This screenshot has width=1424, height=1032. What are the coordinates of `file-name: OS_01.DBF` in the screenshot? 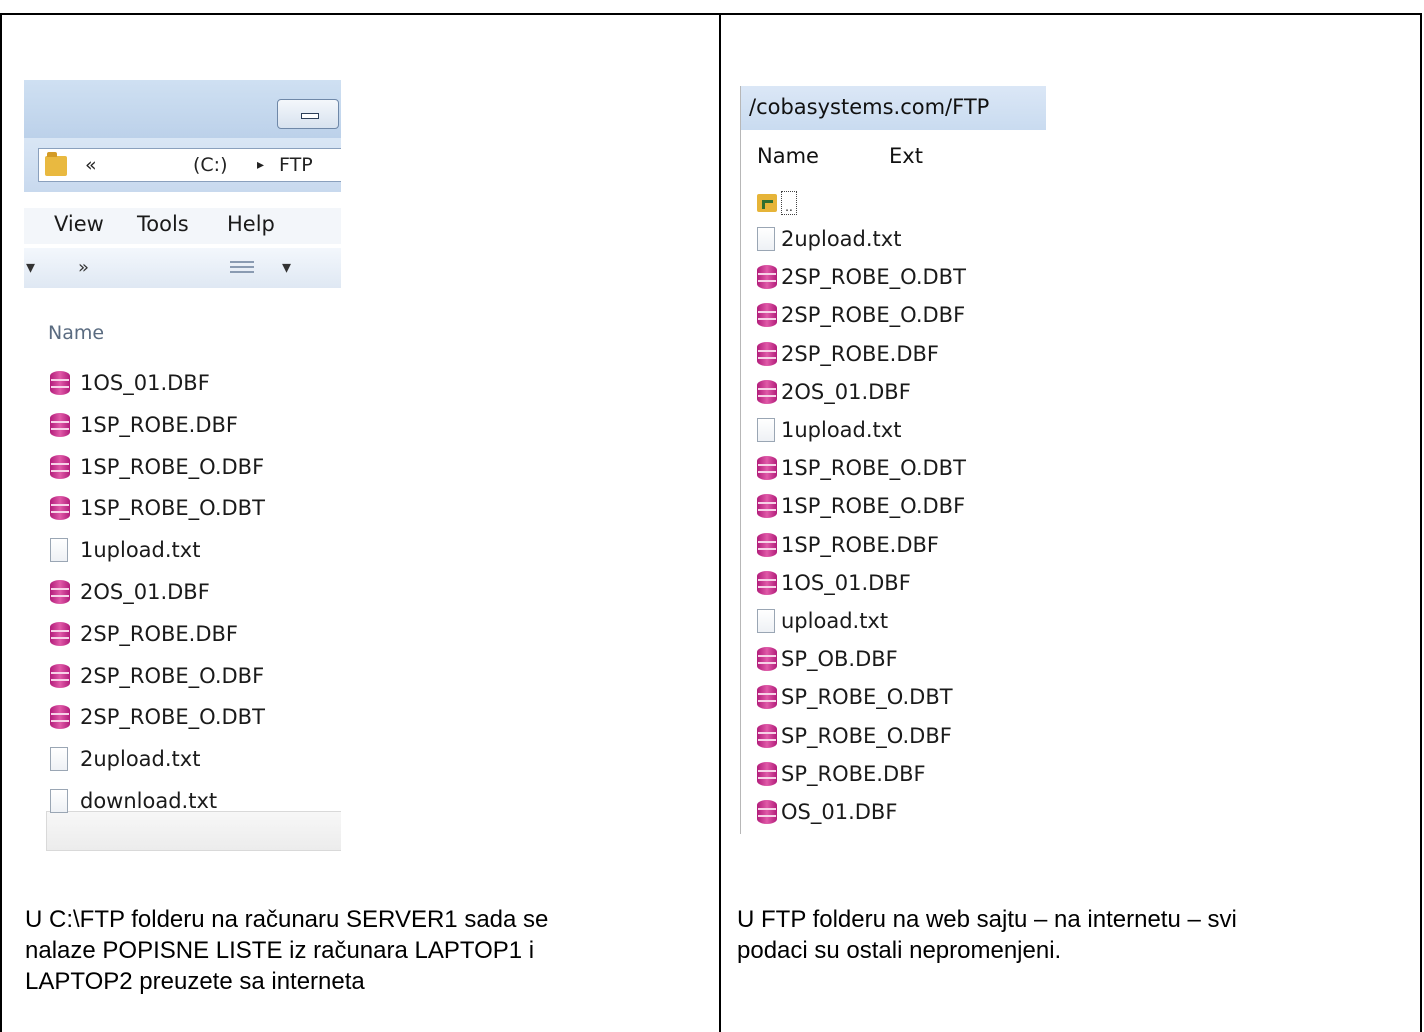 It's located at (839, 812).